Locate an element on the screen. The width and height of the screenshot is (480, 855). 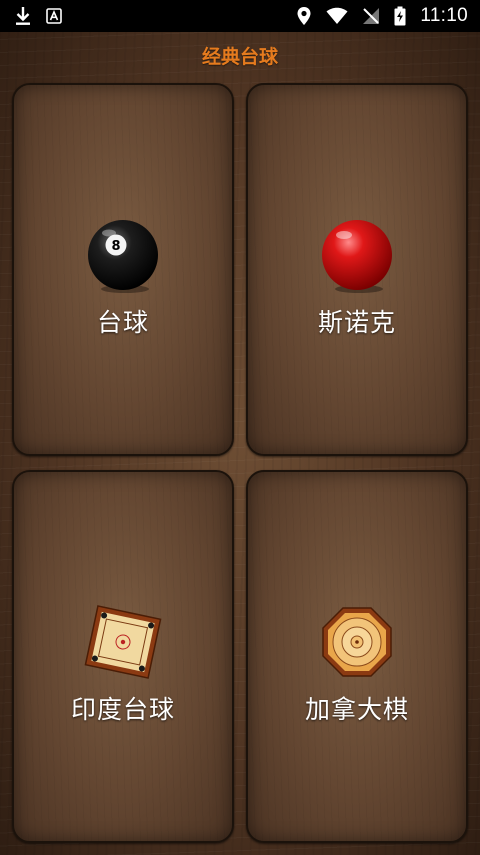
red-snooker-ball-icon is located at coordinates (357, 255).